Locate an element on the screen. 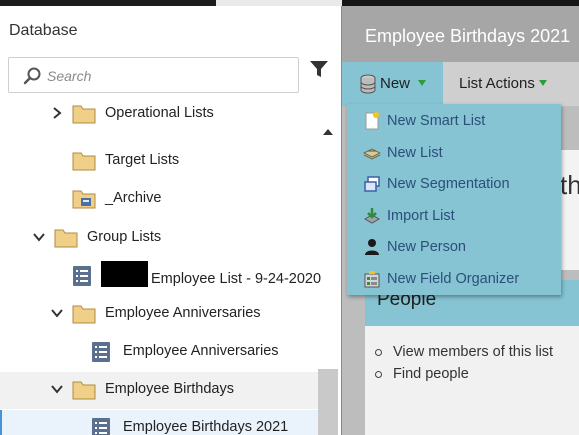 Image resolution: width=579 pixels, height=435 pixels. chevron-right-icon is located at coordinates (57, 113).